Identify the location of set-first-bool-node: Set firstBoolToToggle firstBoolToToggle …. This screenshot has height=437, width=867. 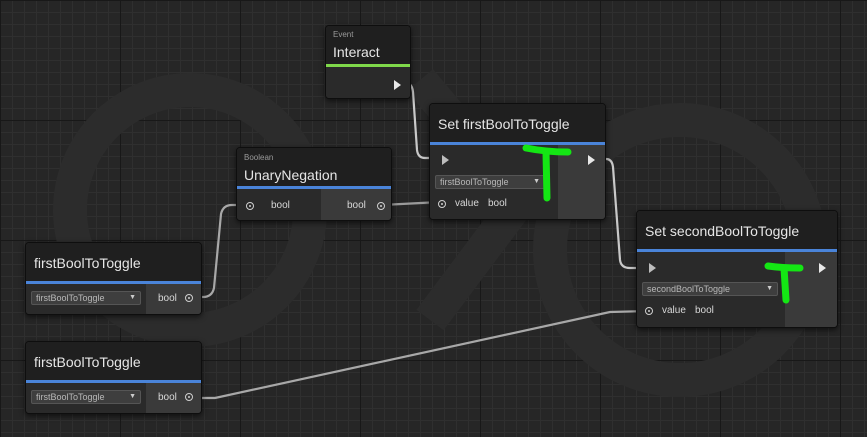
(517, 161).